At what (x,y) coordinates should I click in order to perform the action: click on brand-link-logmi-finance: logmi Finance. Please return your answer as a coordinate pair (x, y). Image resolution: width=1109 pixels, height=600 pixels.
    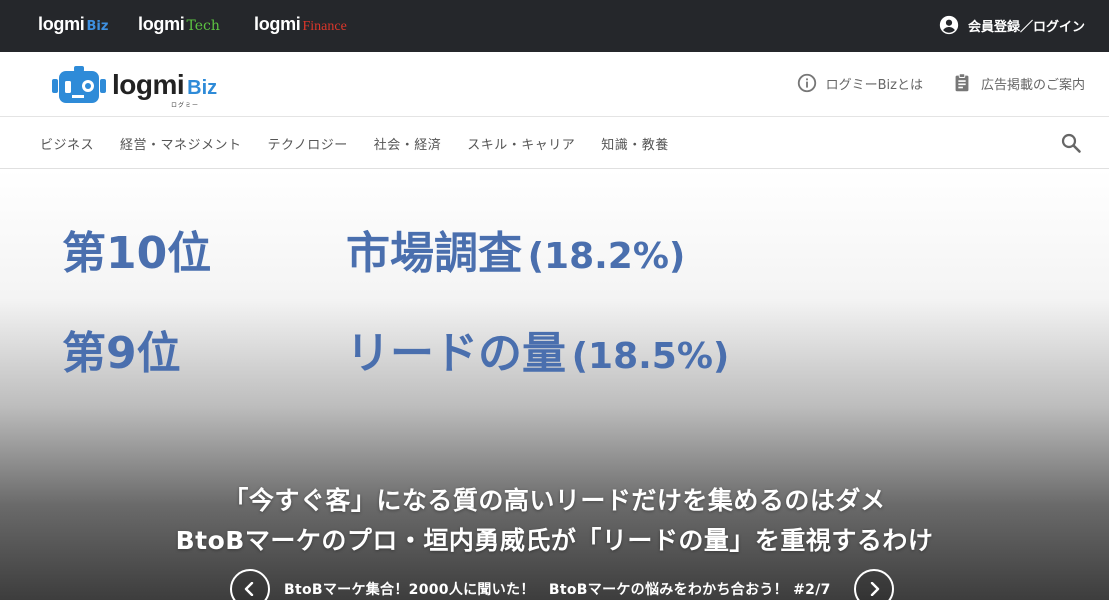
    Looking at the image, I should click on (300, 26).